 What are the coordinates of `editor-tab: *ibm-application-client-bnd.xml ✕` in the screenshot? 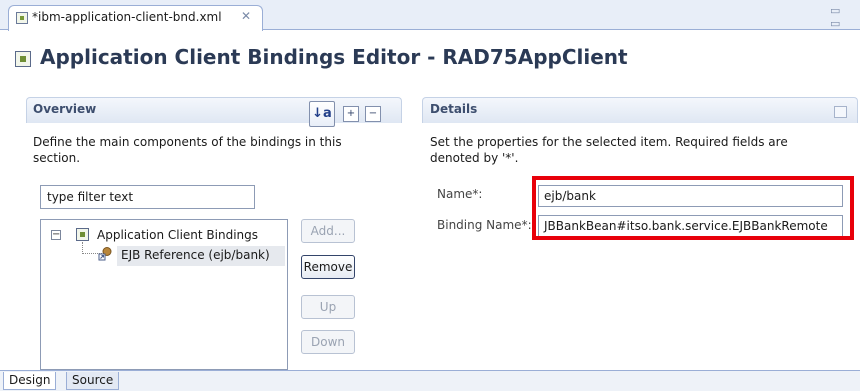 It's located at (135, 18).